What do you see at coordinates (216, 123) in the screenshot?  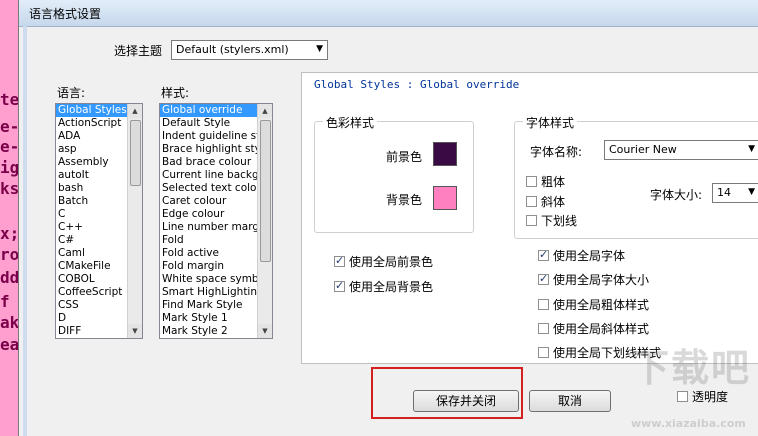 I see `style-list-item: Default Style` at bounding box center [216, 123].